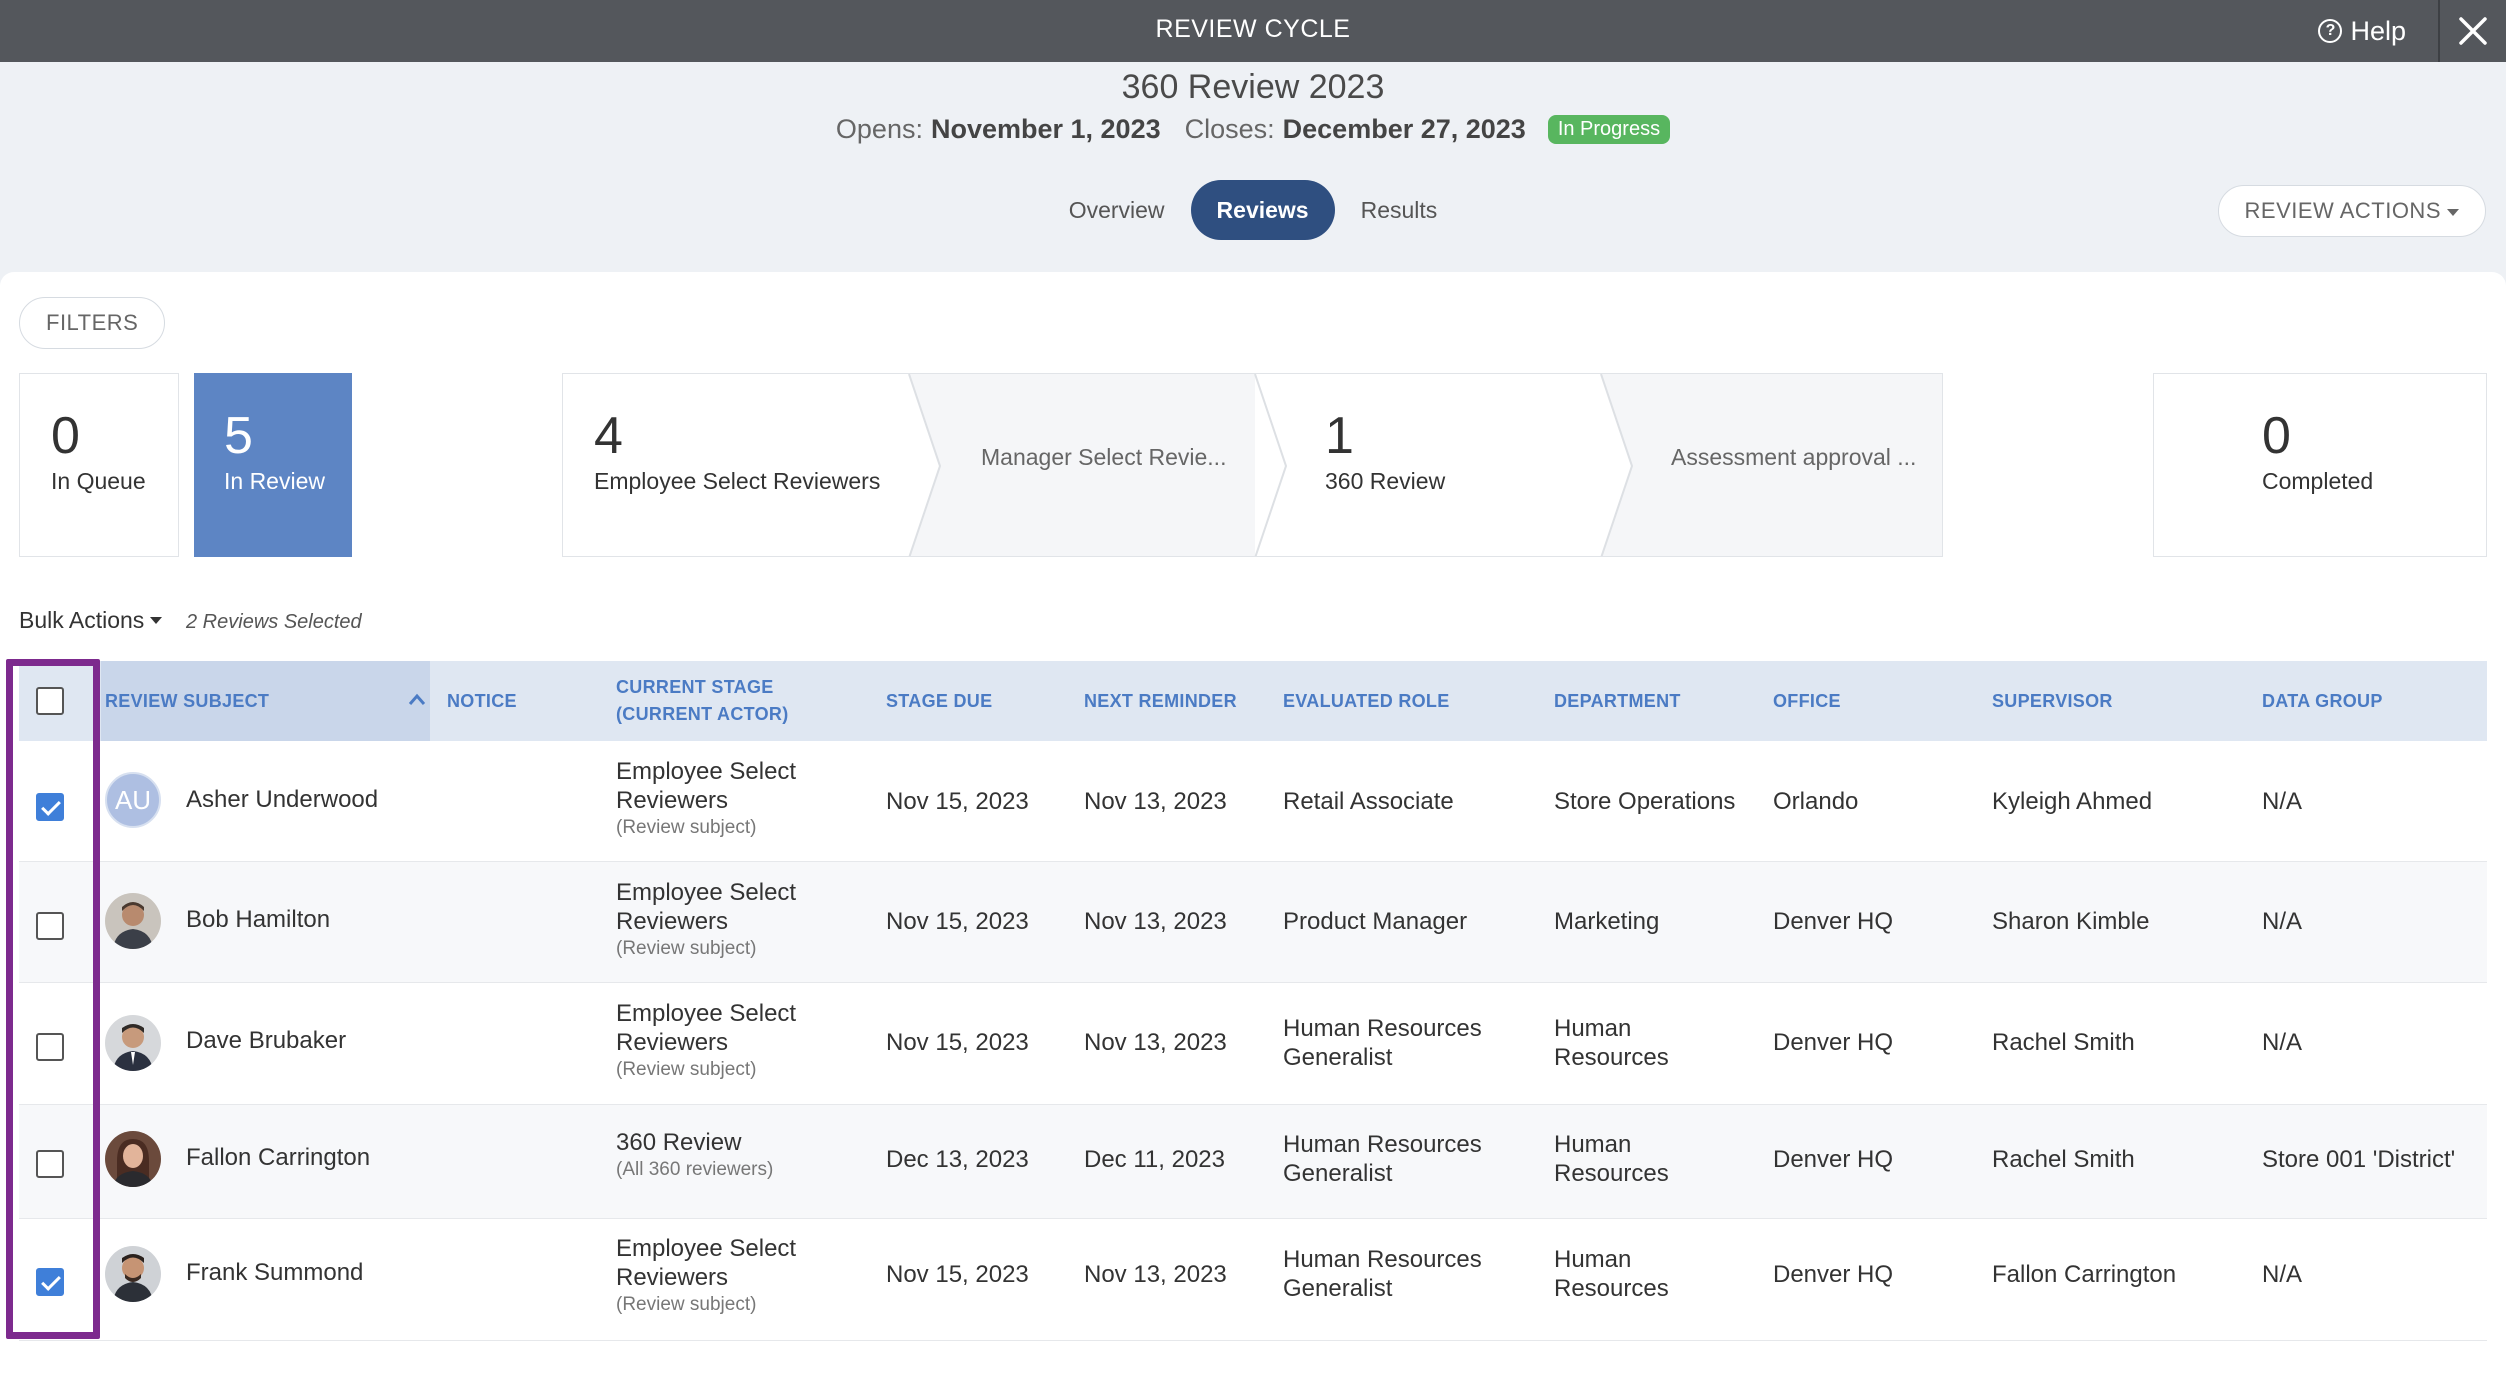 Image resolution: width=2506 pixels, height=1380 pixels. I want to click on column-current-stage: CURRENT STAGE (CURRENT ACTOR), so click(702, 701).